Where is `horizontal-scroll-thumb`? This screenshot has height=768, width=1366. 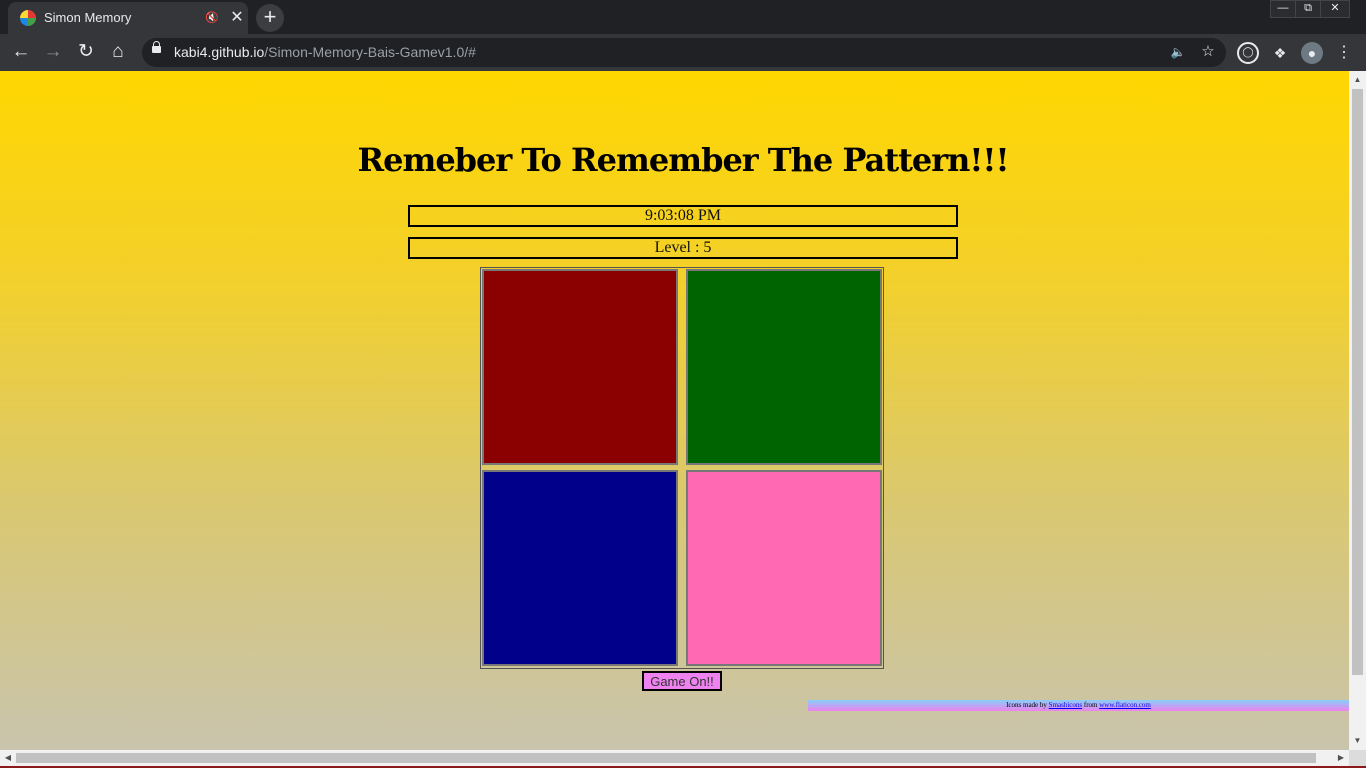 horizontal-scroll-thumb is located at coordinates (666, 758).